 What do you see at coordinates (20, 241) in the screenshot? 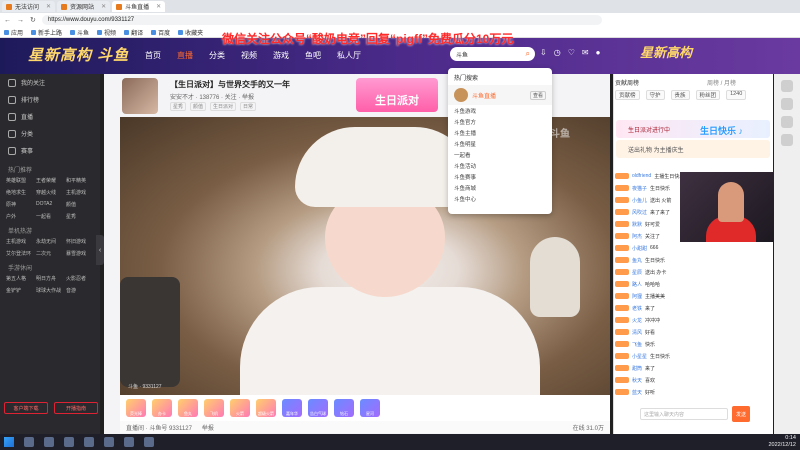
I see `sidebar-link: 主机游戏` at bounding box center [20, 241].